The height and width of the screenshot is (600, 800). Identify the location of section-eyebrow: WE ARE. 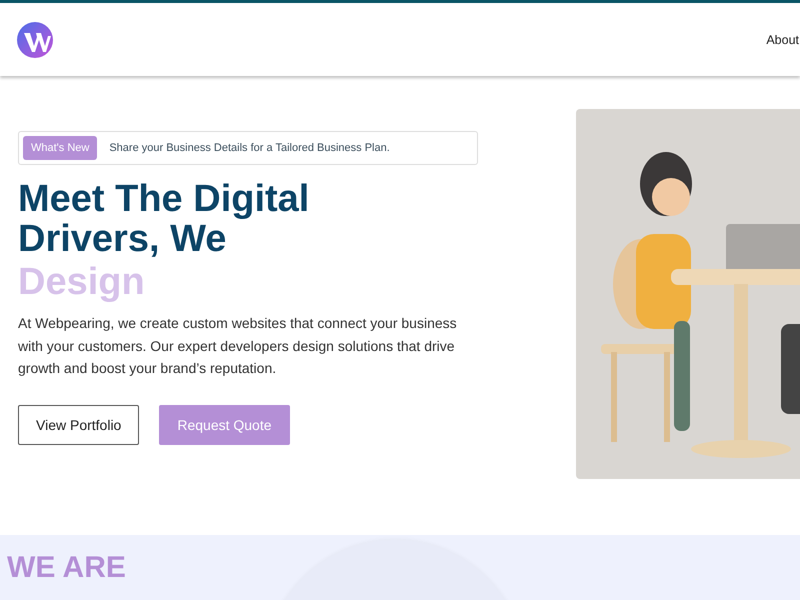
(66, 568).